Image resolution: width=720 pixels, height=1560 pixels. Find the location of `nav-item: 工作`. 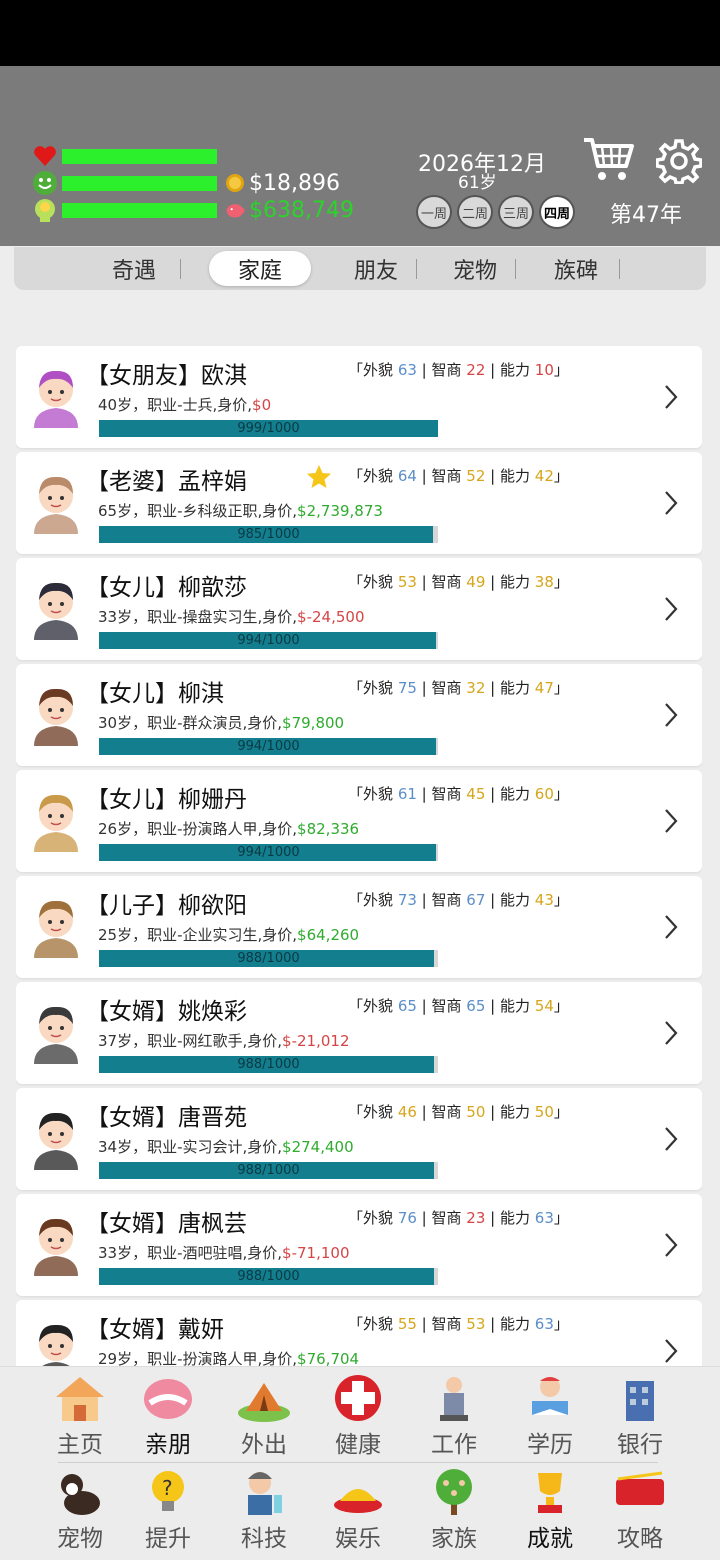

nav-item: 工作 is located at coordinates (454, 1416).